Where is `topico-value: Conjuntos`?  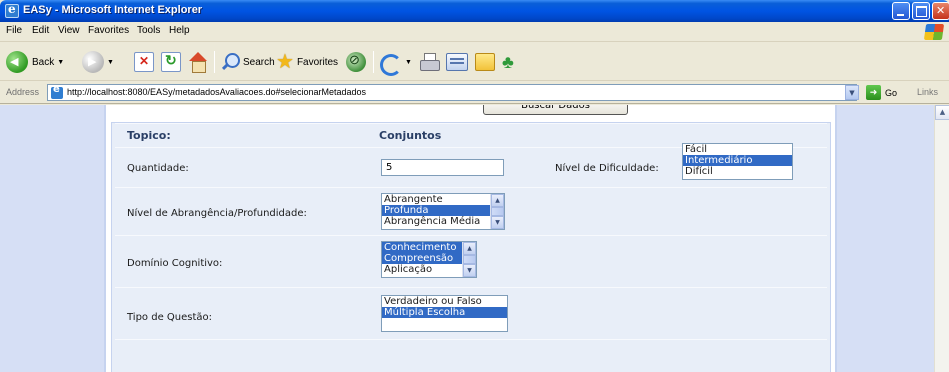 topico-value: Conjuntos is located at coordinates (410, 135).